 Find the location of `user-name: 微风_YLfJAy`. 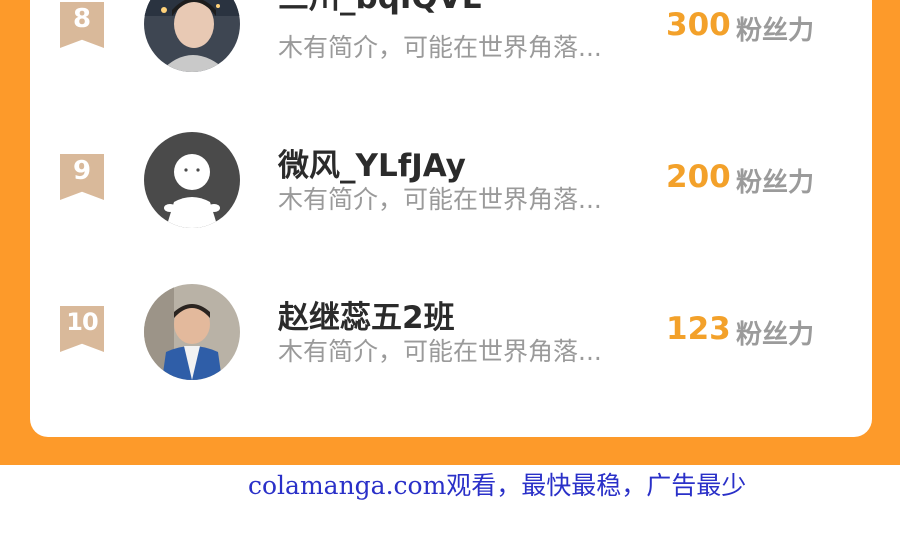

user-name: 微风_YLfJAy is located at coordinates (372, 166).